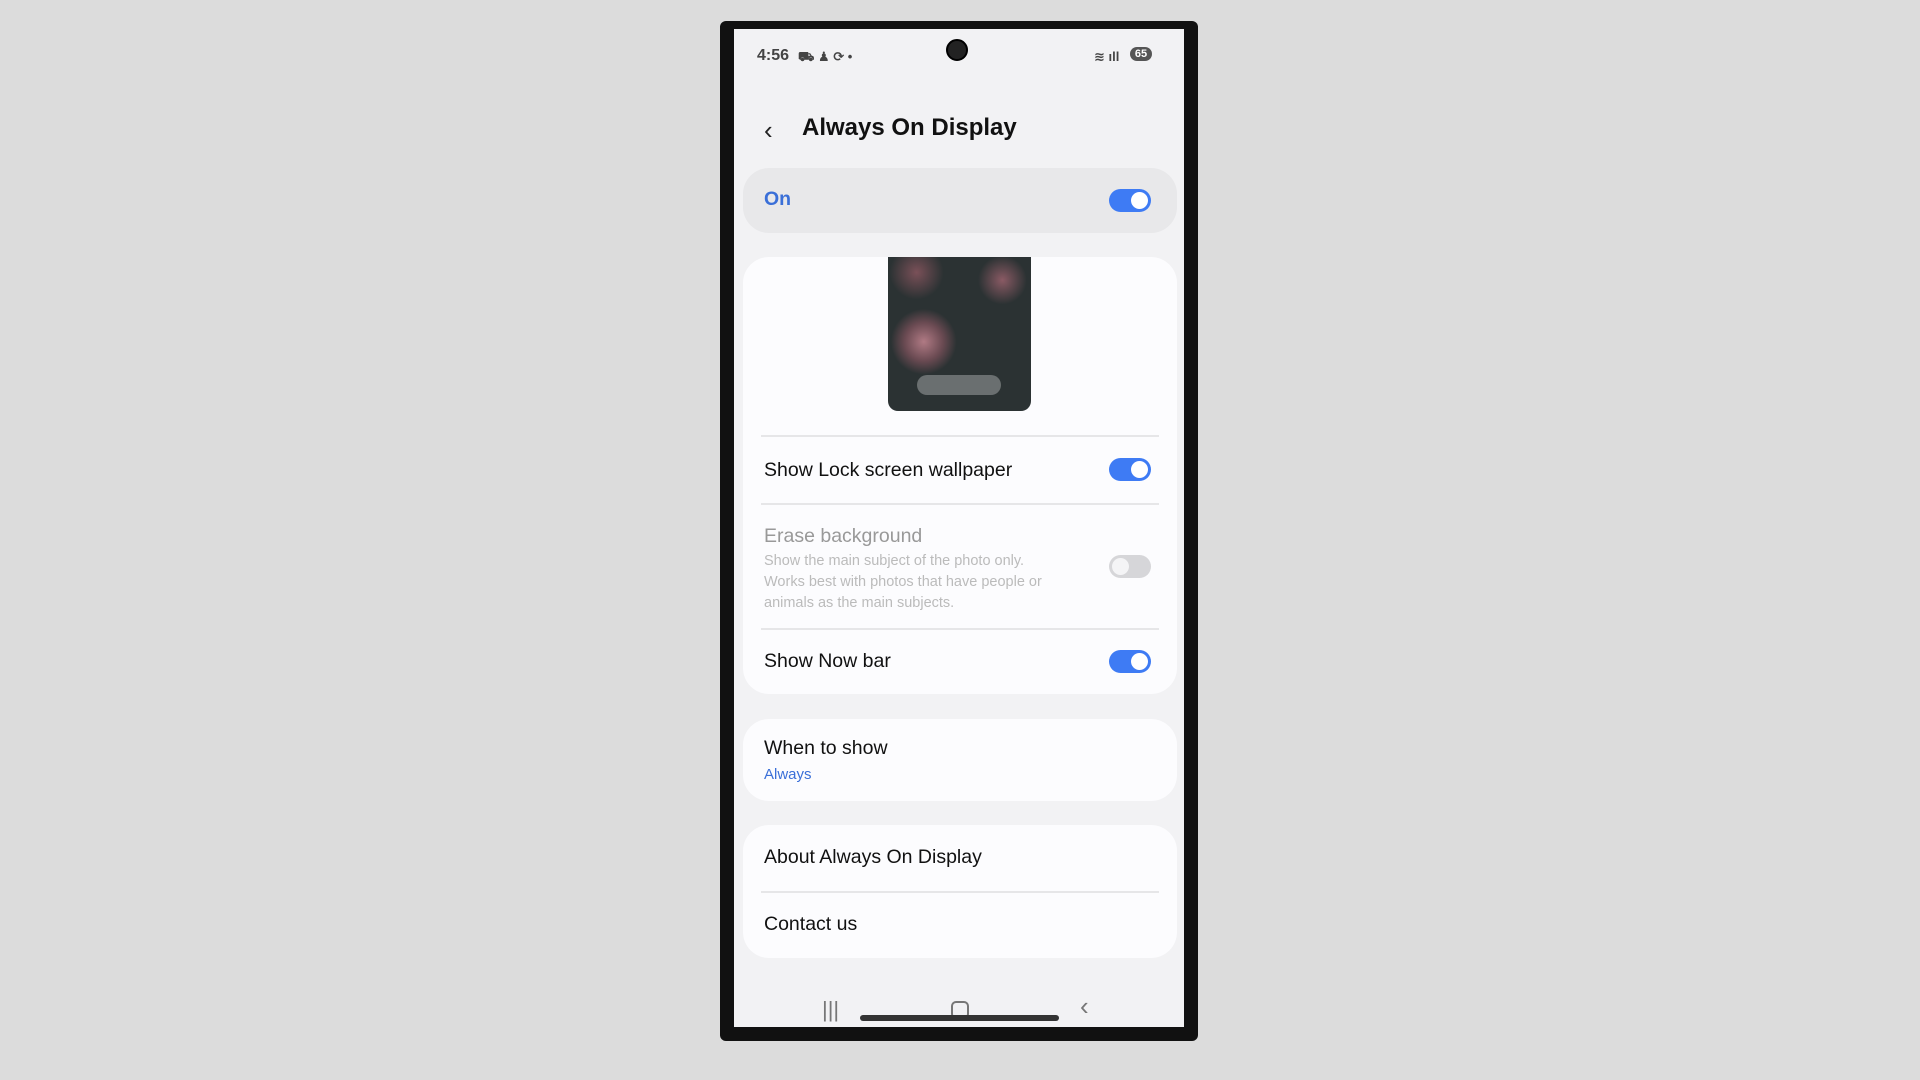  What do you see at coordinates (909, 127) in the screenshot?
I see `page-title: Always On Display` at bounding box center [909, 127].